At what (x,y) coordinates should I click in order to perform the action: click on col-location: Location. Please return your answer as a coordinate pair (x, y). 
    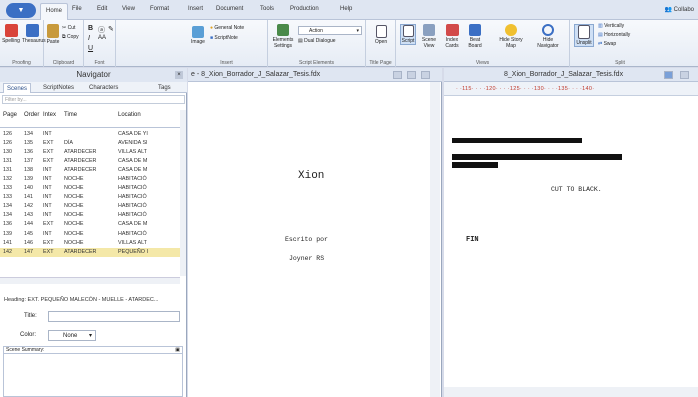
    Looking at the image, I should click on (129, 115).